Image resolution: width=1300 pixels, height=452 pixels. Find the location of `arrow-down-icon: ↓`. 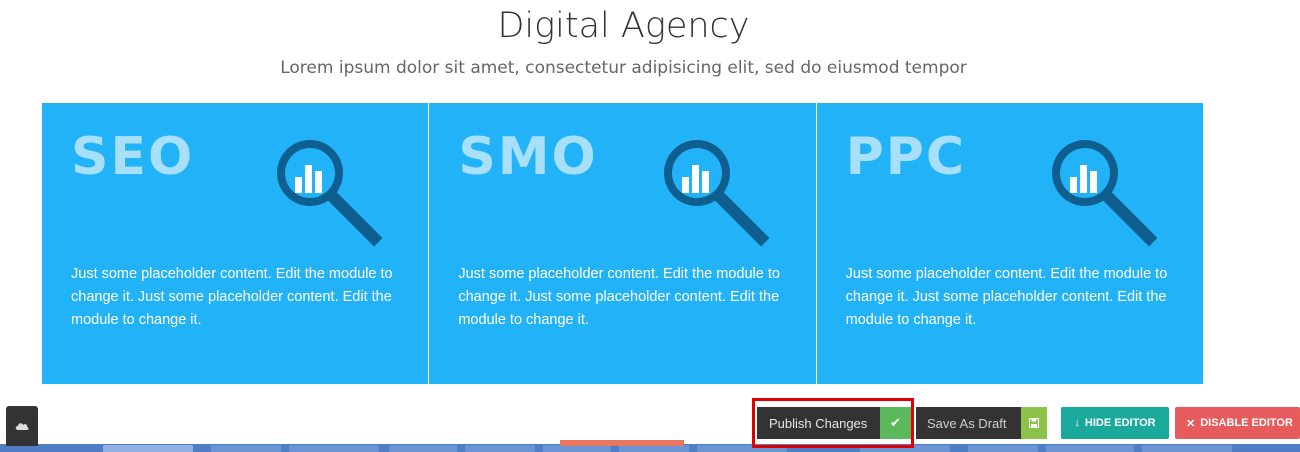

arrow-down-icon: ↓ is located at coordinates (1077, 423).